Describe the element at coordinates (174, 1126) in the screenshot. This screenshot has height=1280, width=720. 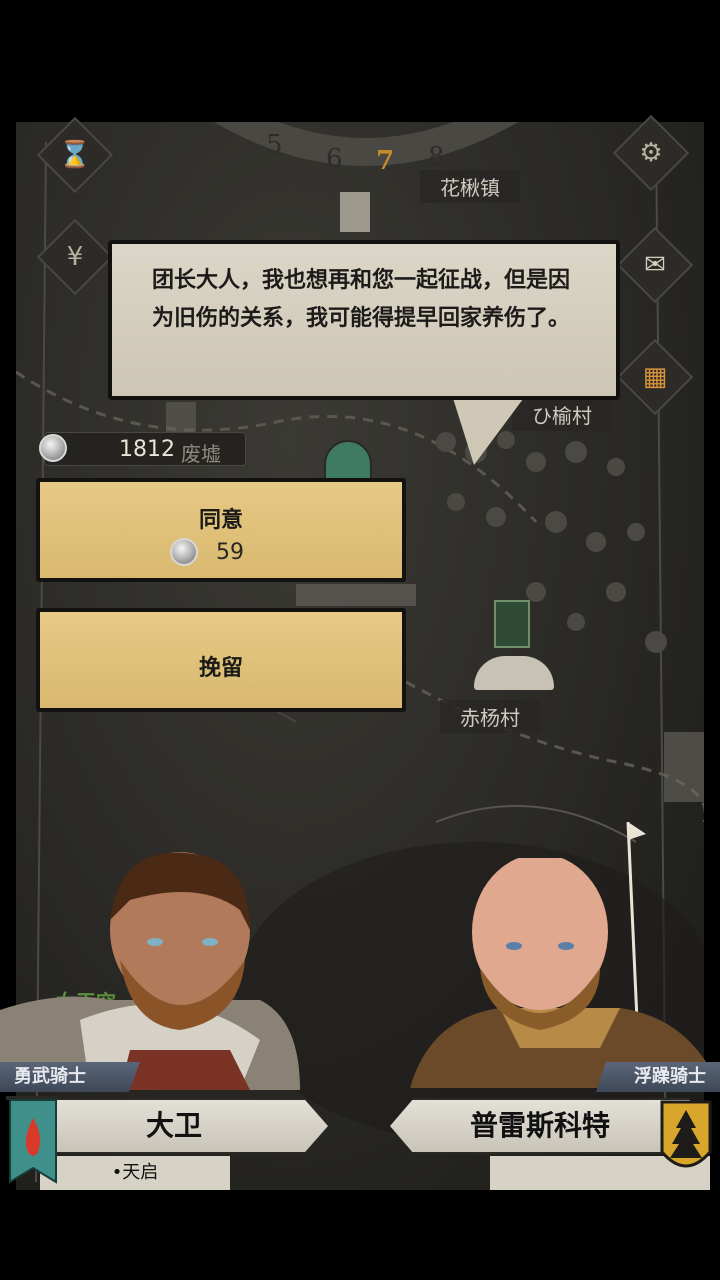
I see `character-name-left: 大卫` at that location.